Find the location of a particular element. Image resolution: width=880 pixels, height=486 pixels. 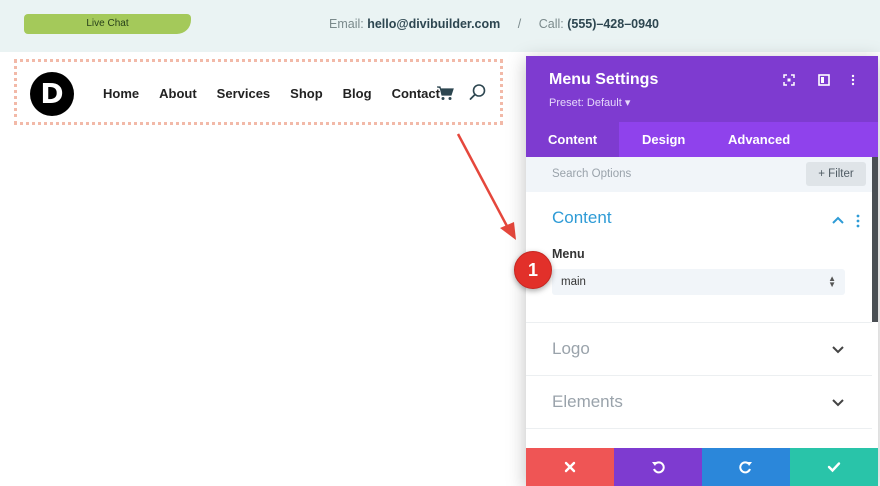

email-label: Email: is located at coordinates (346, 24).